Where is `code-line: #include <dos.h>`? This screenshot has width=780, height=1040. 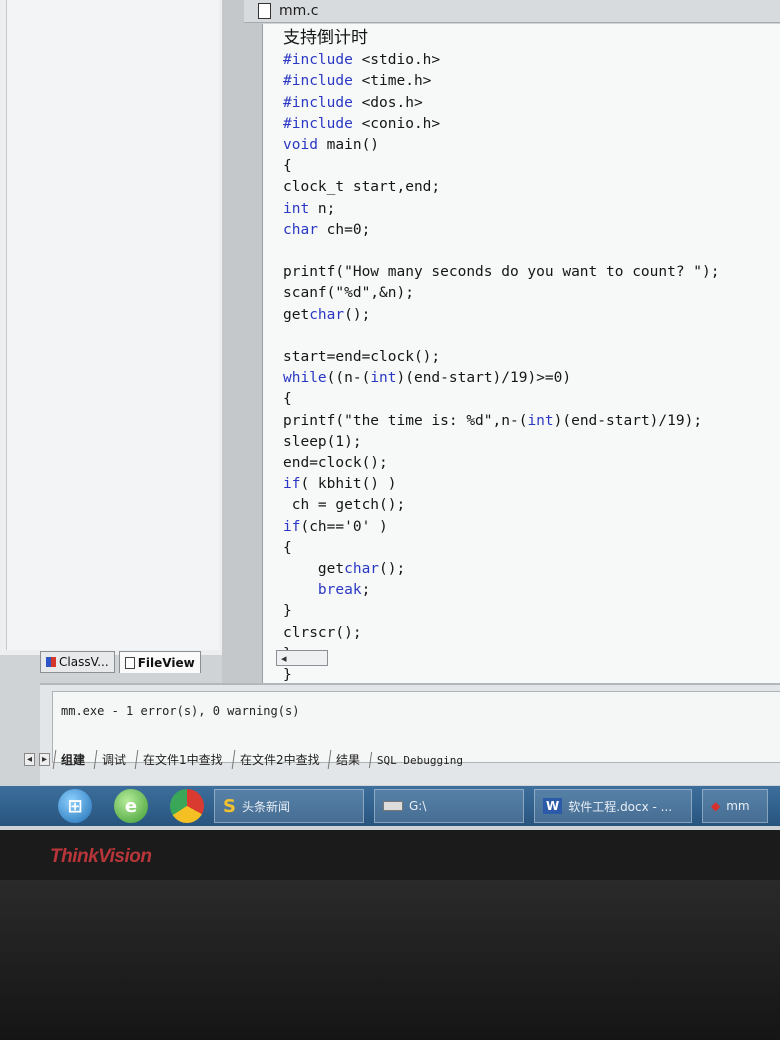
code-line: #include <dos.h> is located at coordinates (501, 103).